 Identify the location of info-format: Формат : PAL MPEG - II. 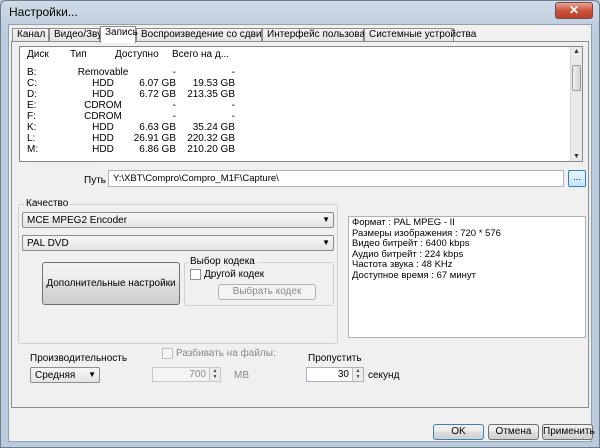
(403, 222).